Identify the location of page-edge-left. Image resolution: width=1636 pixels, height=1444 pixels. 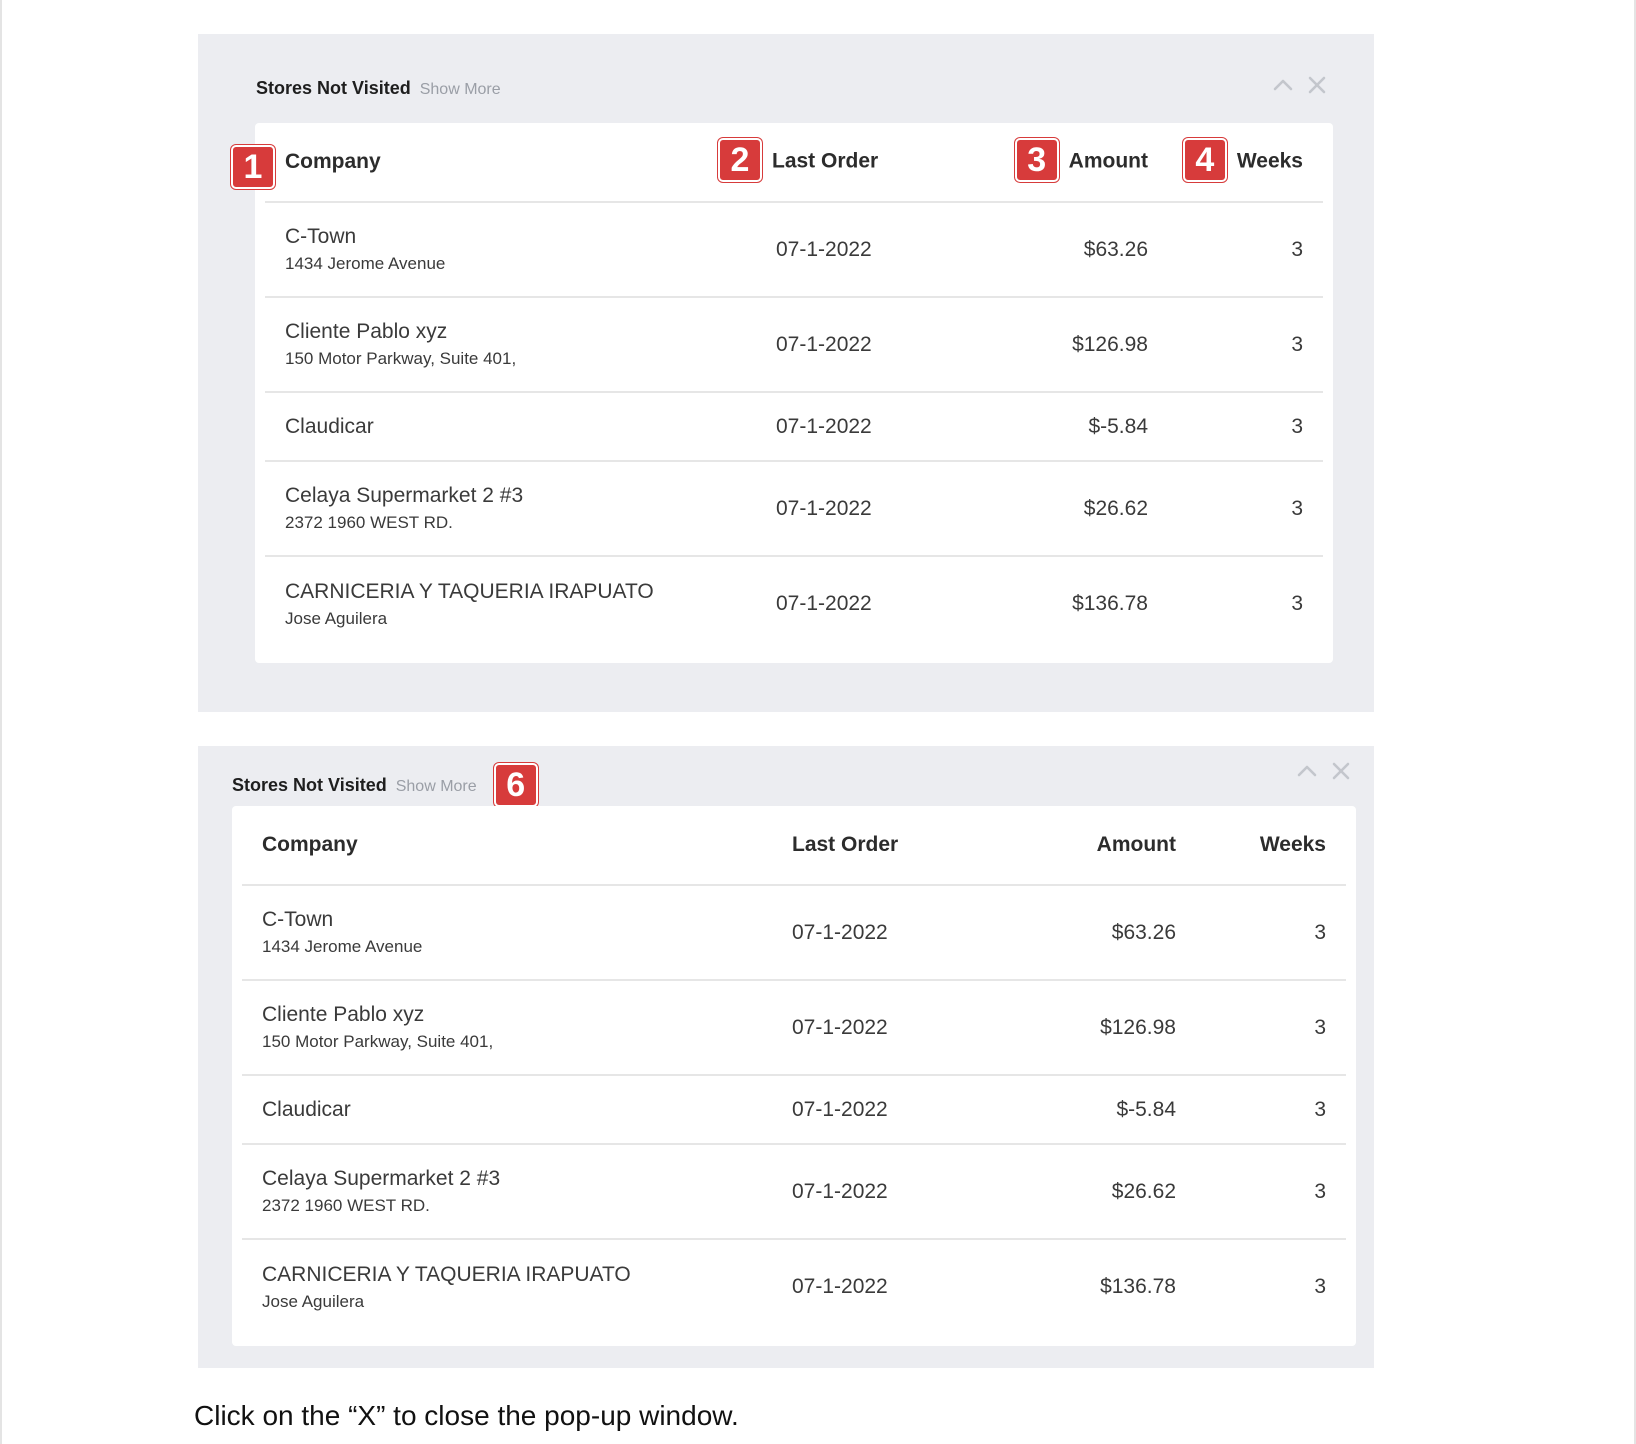
(1, 722).